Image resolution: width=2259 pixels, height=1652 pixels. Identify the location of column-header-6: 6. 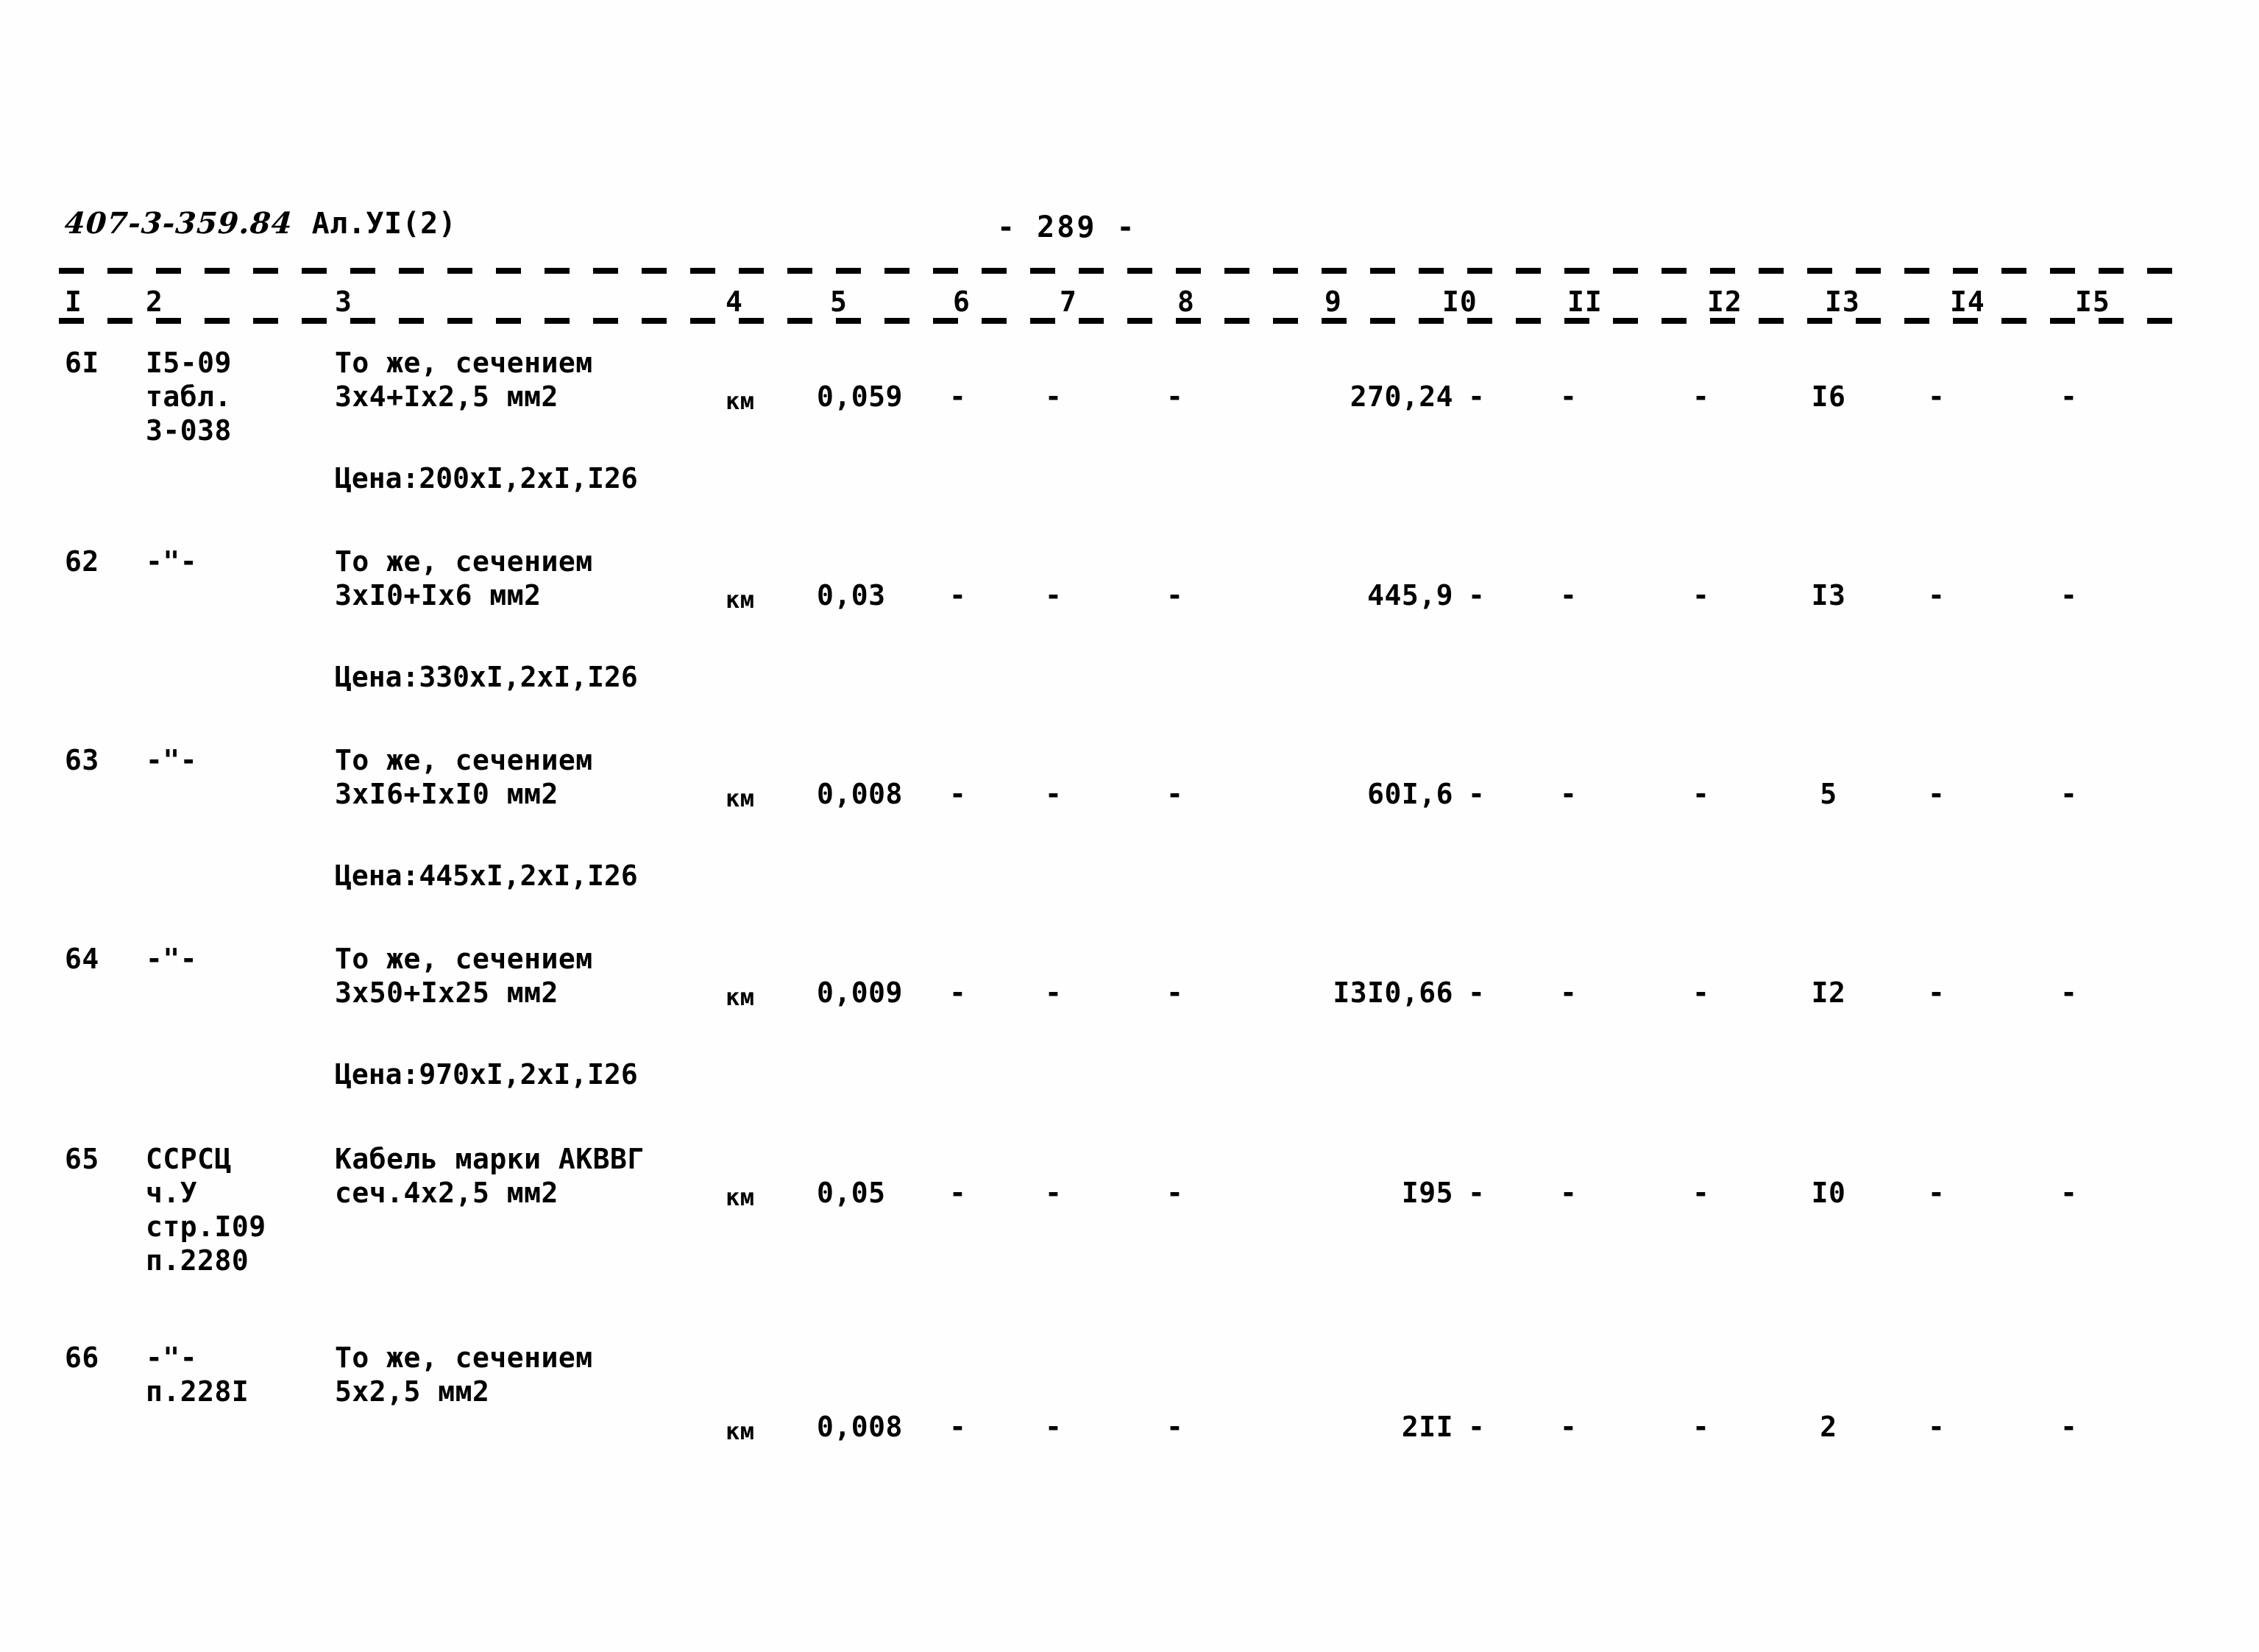
(962, 302).